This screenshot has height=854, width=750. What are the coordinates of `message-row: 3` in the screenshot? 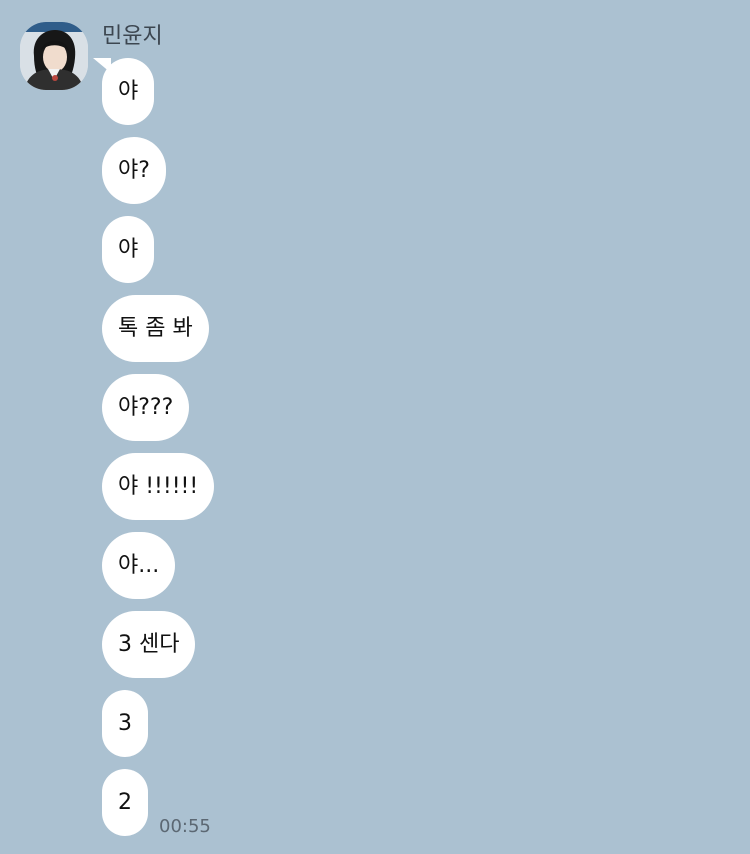 It's located at (402, 723).